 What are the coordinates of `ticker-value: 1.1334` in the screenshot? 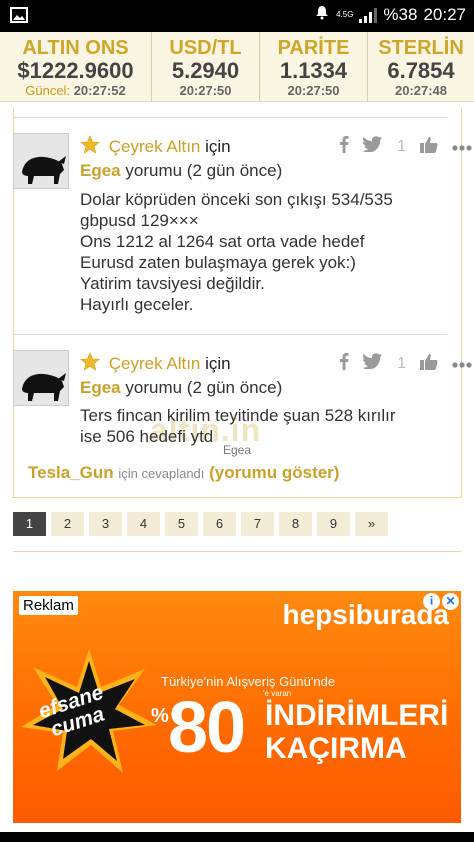 It's located at (313, 70).